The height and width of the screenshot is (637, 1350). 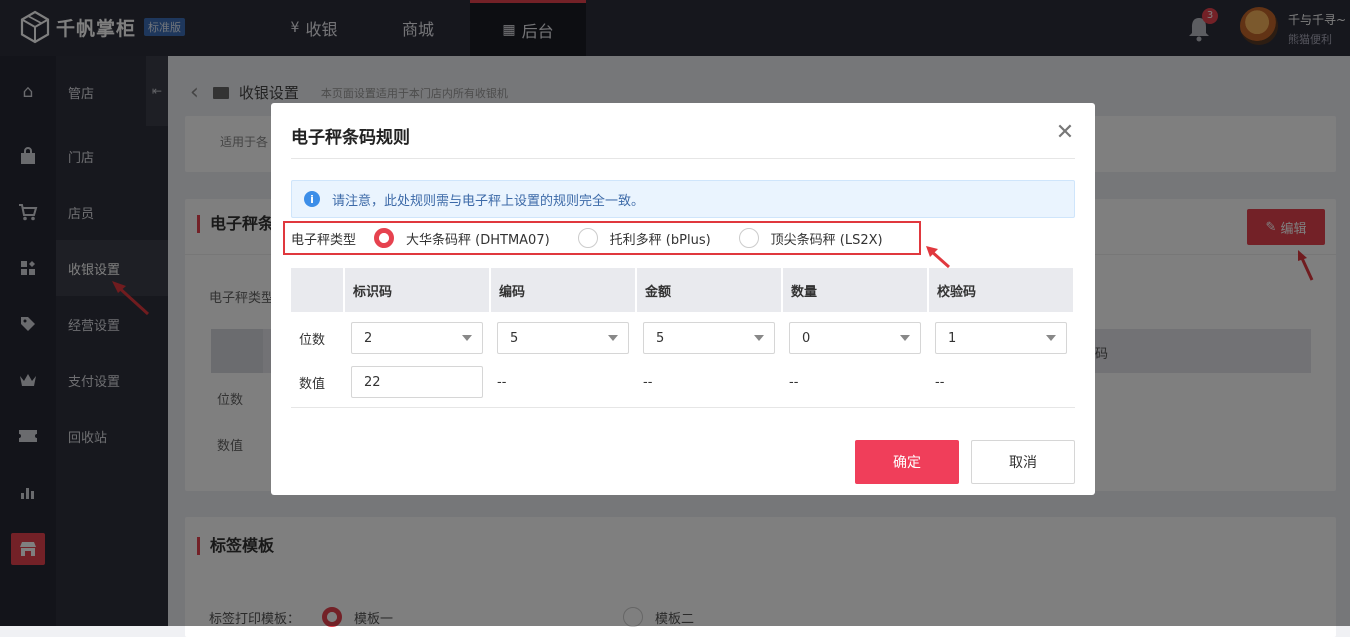 I want to click on notice-text: 请注意，此处规则需与电子秤上设置的规则完全一致。, so click(x=488, y=201).